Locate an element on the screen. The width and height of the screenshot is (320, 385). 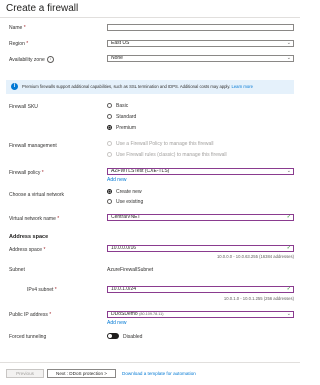
ipv4-subnet-value: 10.0.1.0/24 is located at coordinates (124, 289).